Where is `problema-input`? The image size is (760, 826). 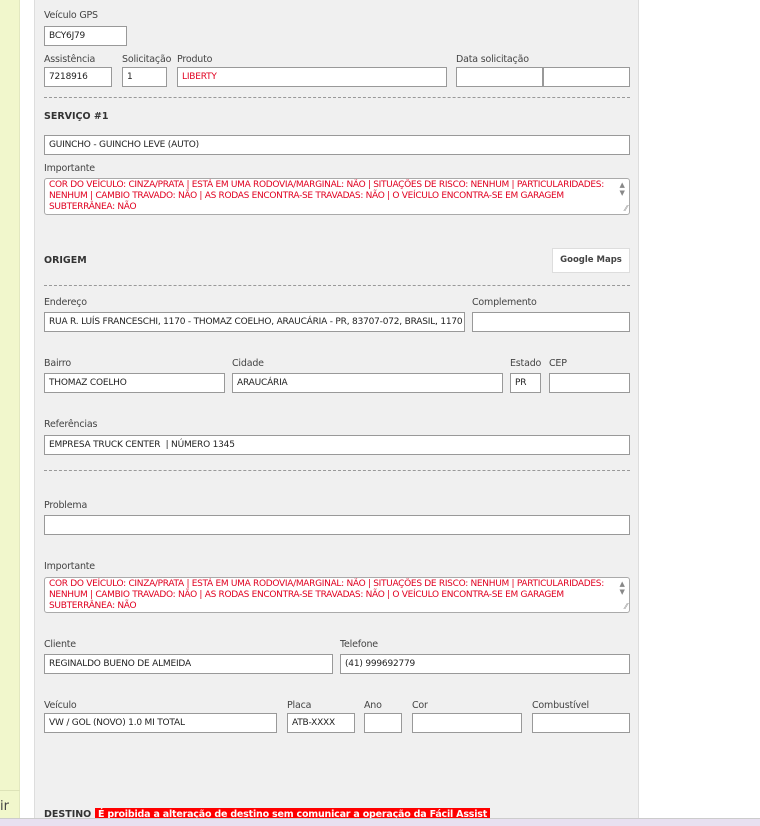
problema-input is located at coordinates (337, 525).